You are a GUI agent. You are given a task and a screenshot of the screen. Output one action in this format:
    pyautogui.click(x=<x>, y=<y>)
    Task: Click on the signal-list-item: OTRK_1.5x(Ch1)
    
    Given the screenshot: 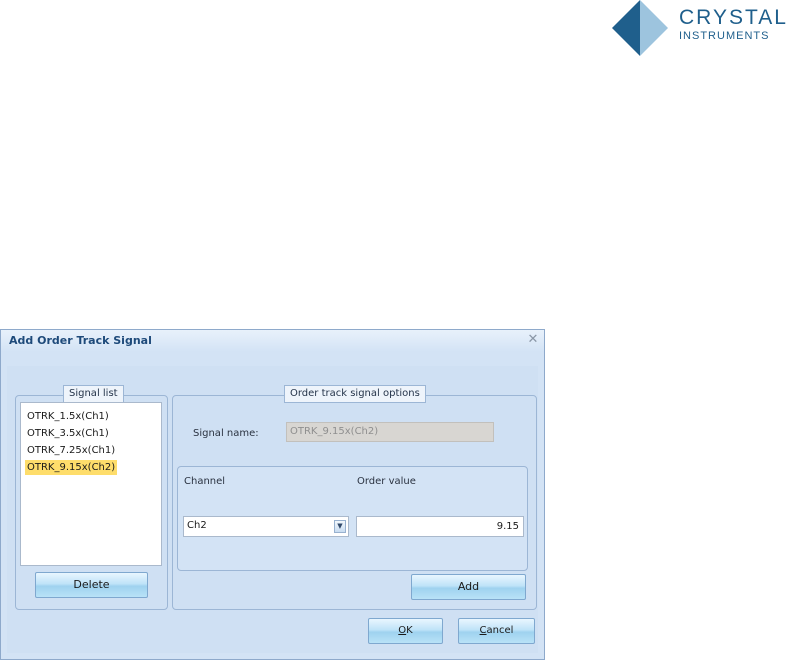 What is the action you would take?
    pyautogui.click(x=68, y=416)
    